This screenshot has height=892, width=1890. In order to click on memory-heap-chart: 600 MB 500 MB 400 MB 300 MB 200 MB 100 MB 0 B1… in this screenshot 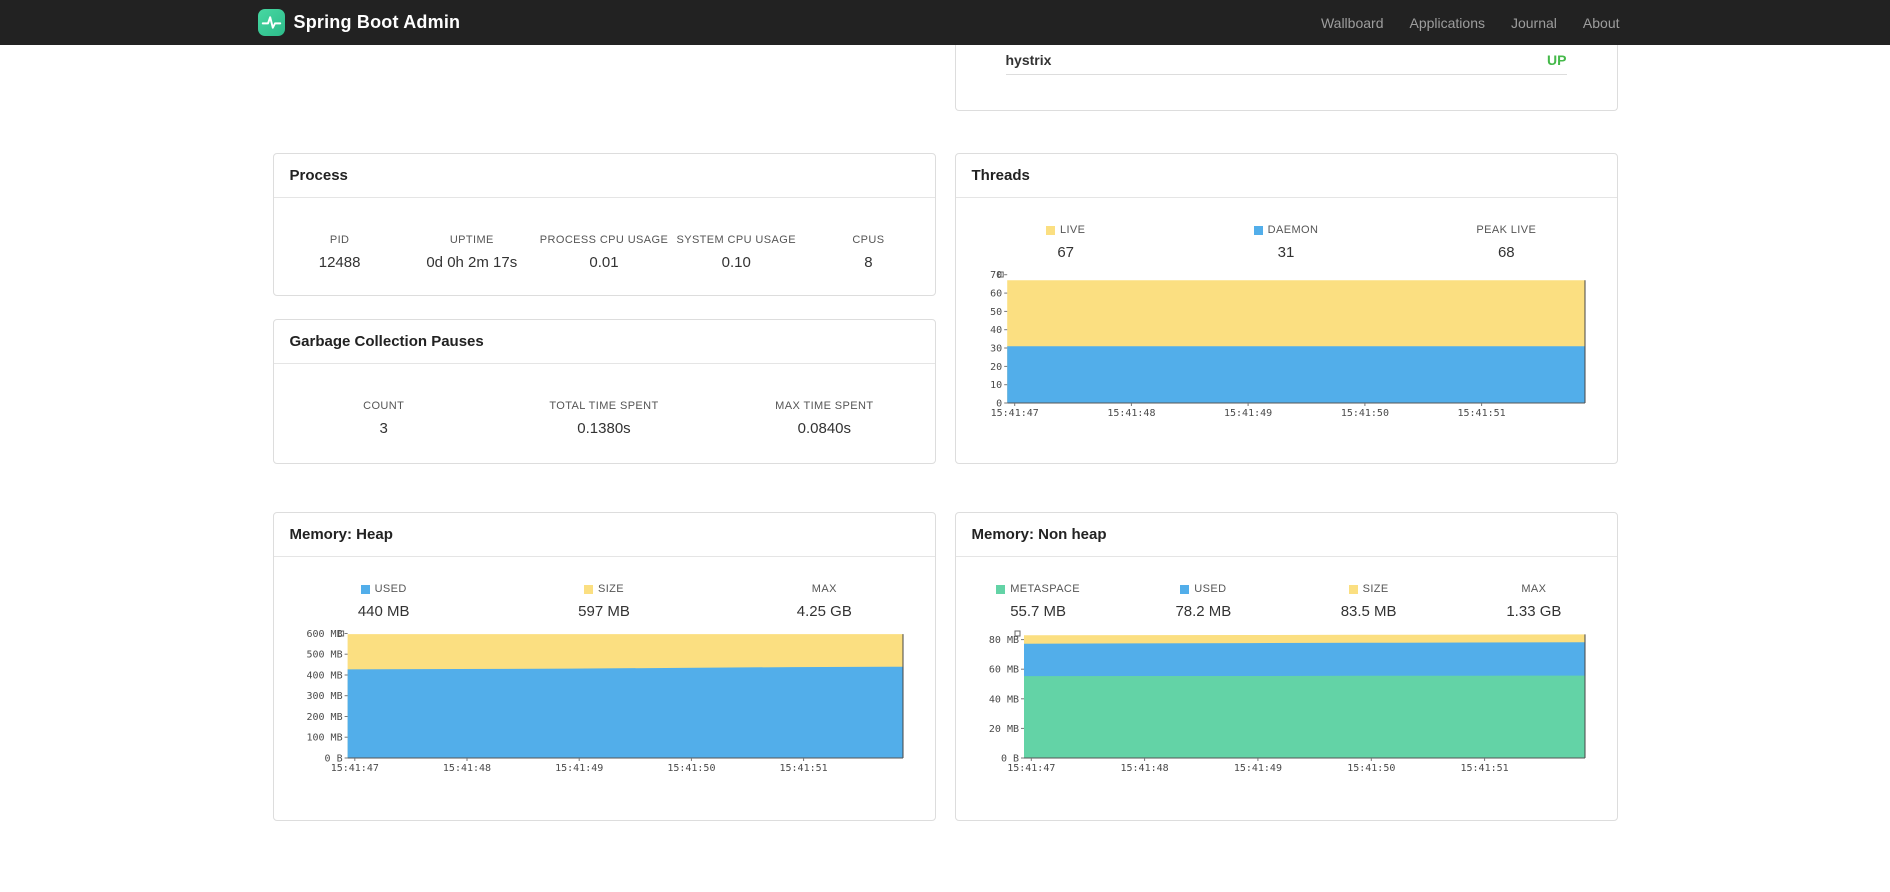, I will do `click(604, 701)`.